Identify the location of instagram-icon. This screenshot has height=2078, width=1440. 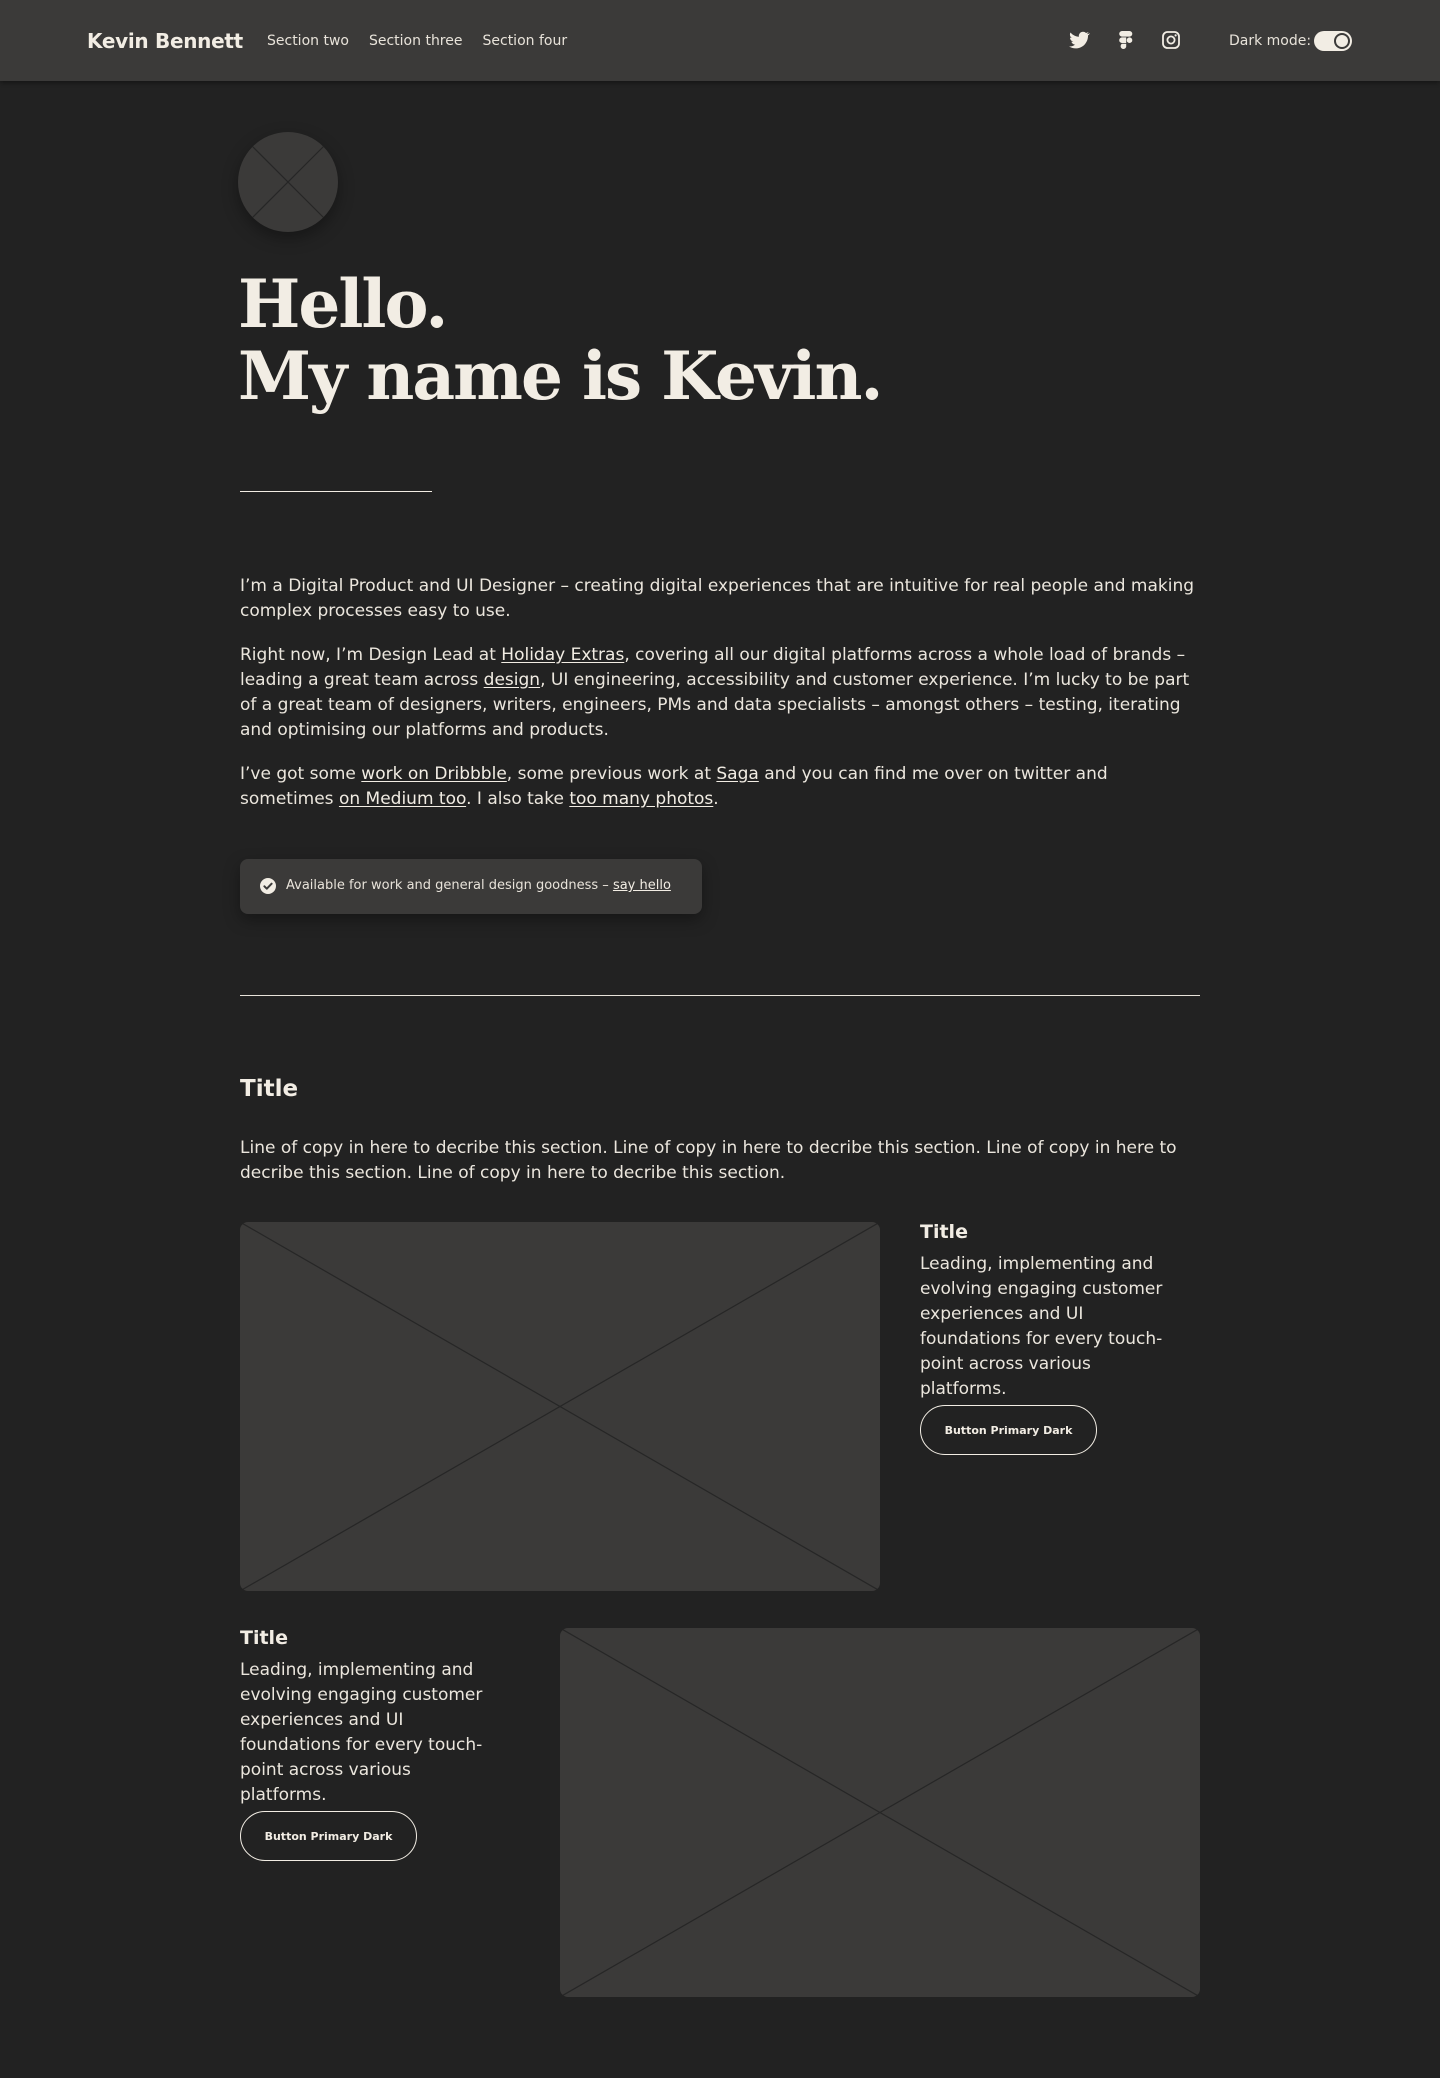
(1171, 40).